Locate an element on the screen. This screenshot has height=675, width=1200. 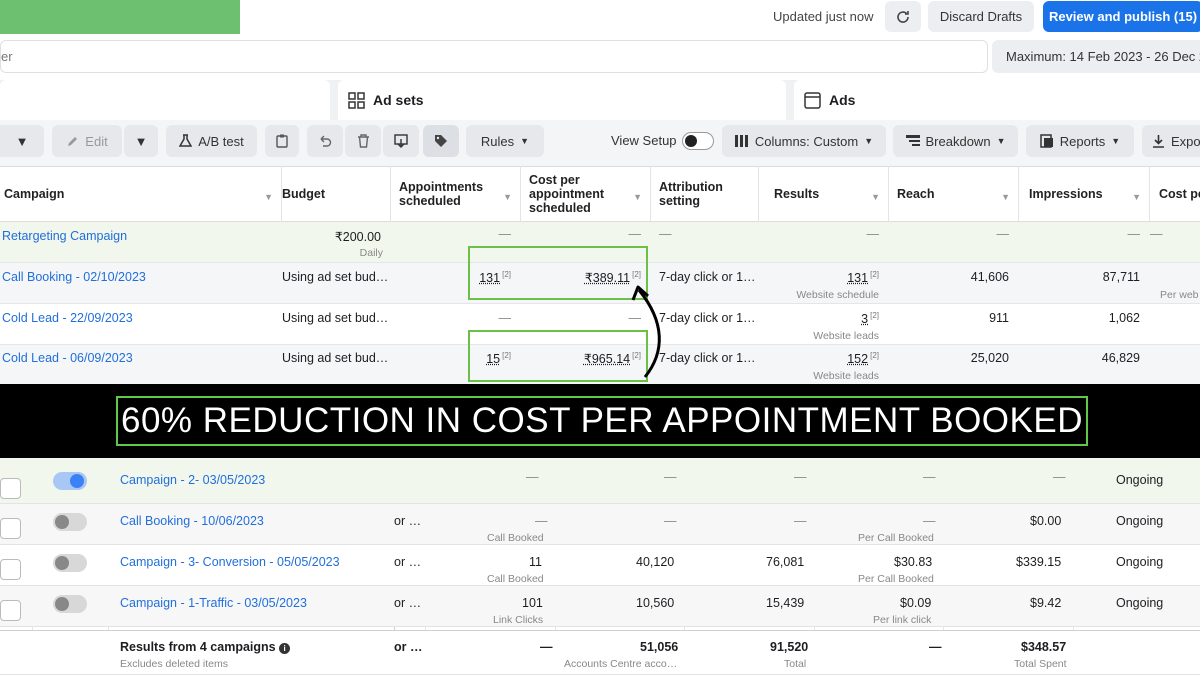
edit-dropdown-button: ▼ is located at coordinates (141, 141).